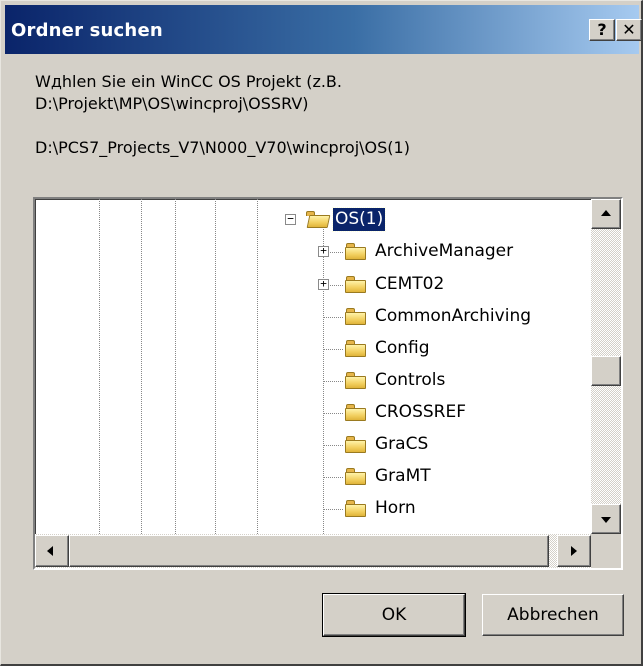 This screenshot has height=666, width=643. I want to click on tree-node: GraMT, so click(465, 477).